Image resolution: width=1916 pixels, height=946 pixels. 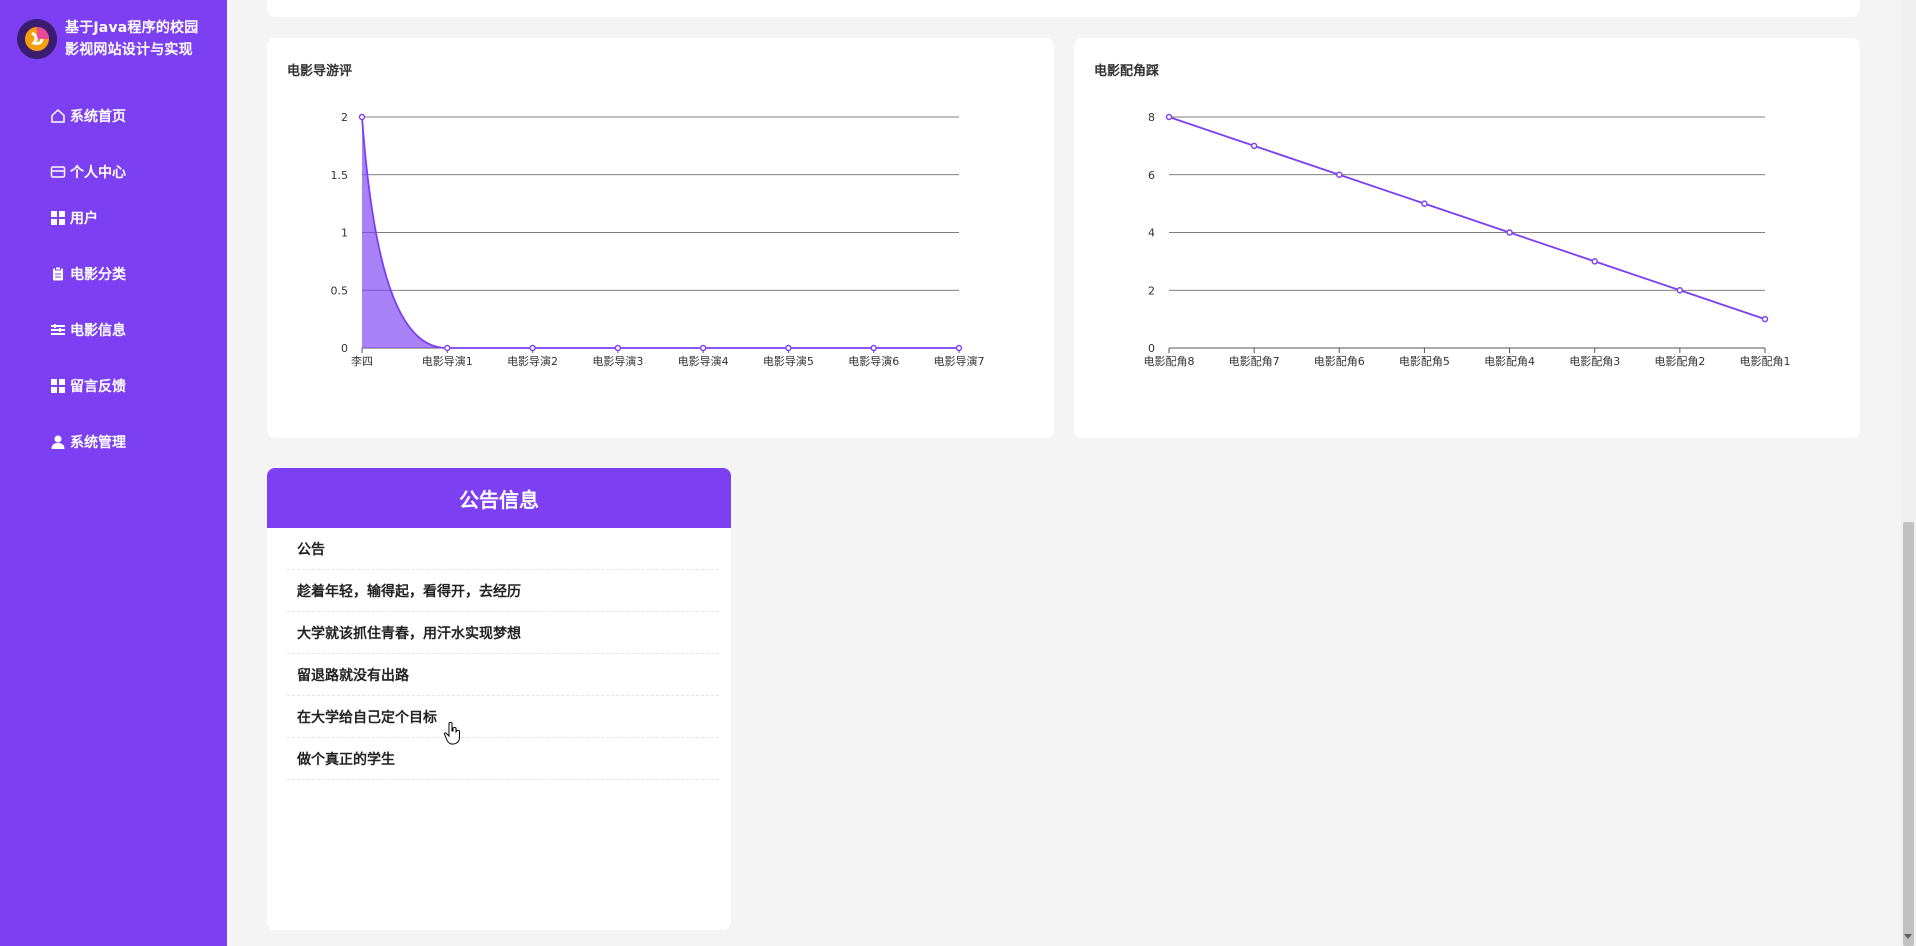 What do you see at coordinates (1467, 218) in the screenshot?
I see `series-line` at bounding box center [1467, 218].